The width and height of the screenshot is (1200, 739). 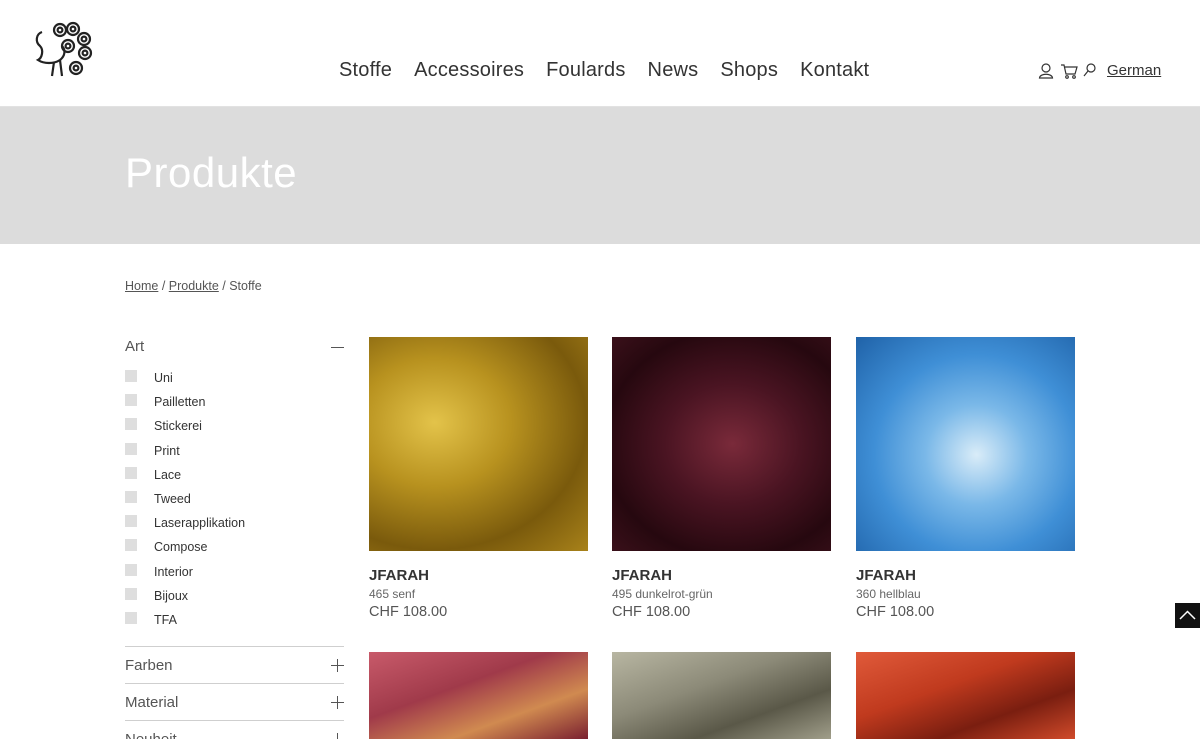 I want to click on breadcrumb-home: Home, so click(x=141, y=286).